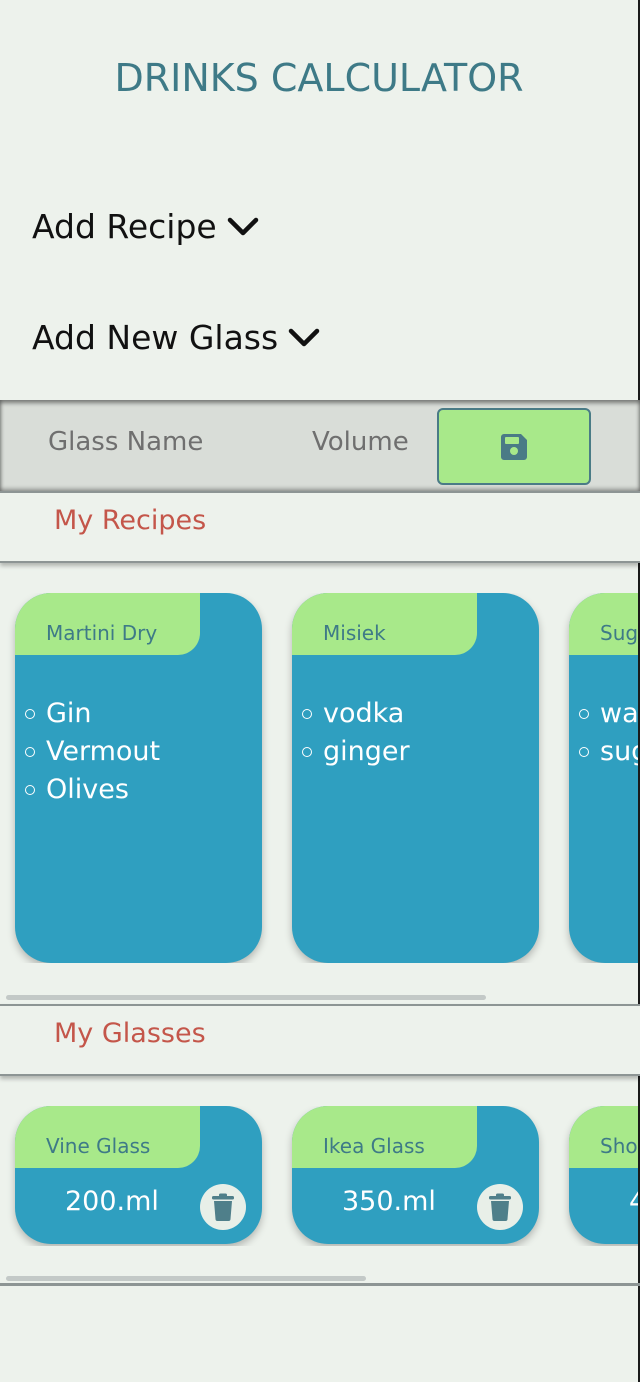  I want to click on add-new-glass-label: Add New Glass, so click(155, 337).